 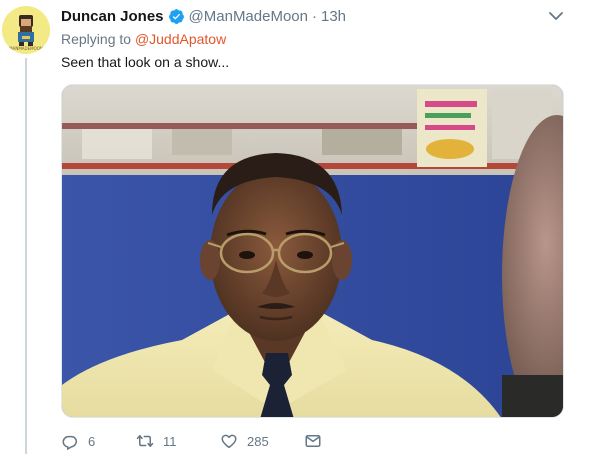 What do you see at coordinates (178, 441) in the screenshot?
I see `retweet-button: 11` at bounding box center [178, 441].